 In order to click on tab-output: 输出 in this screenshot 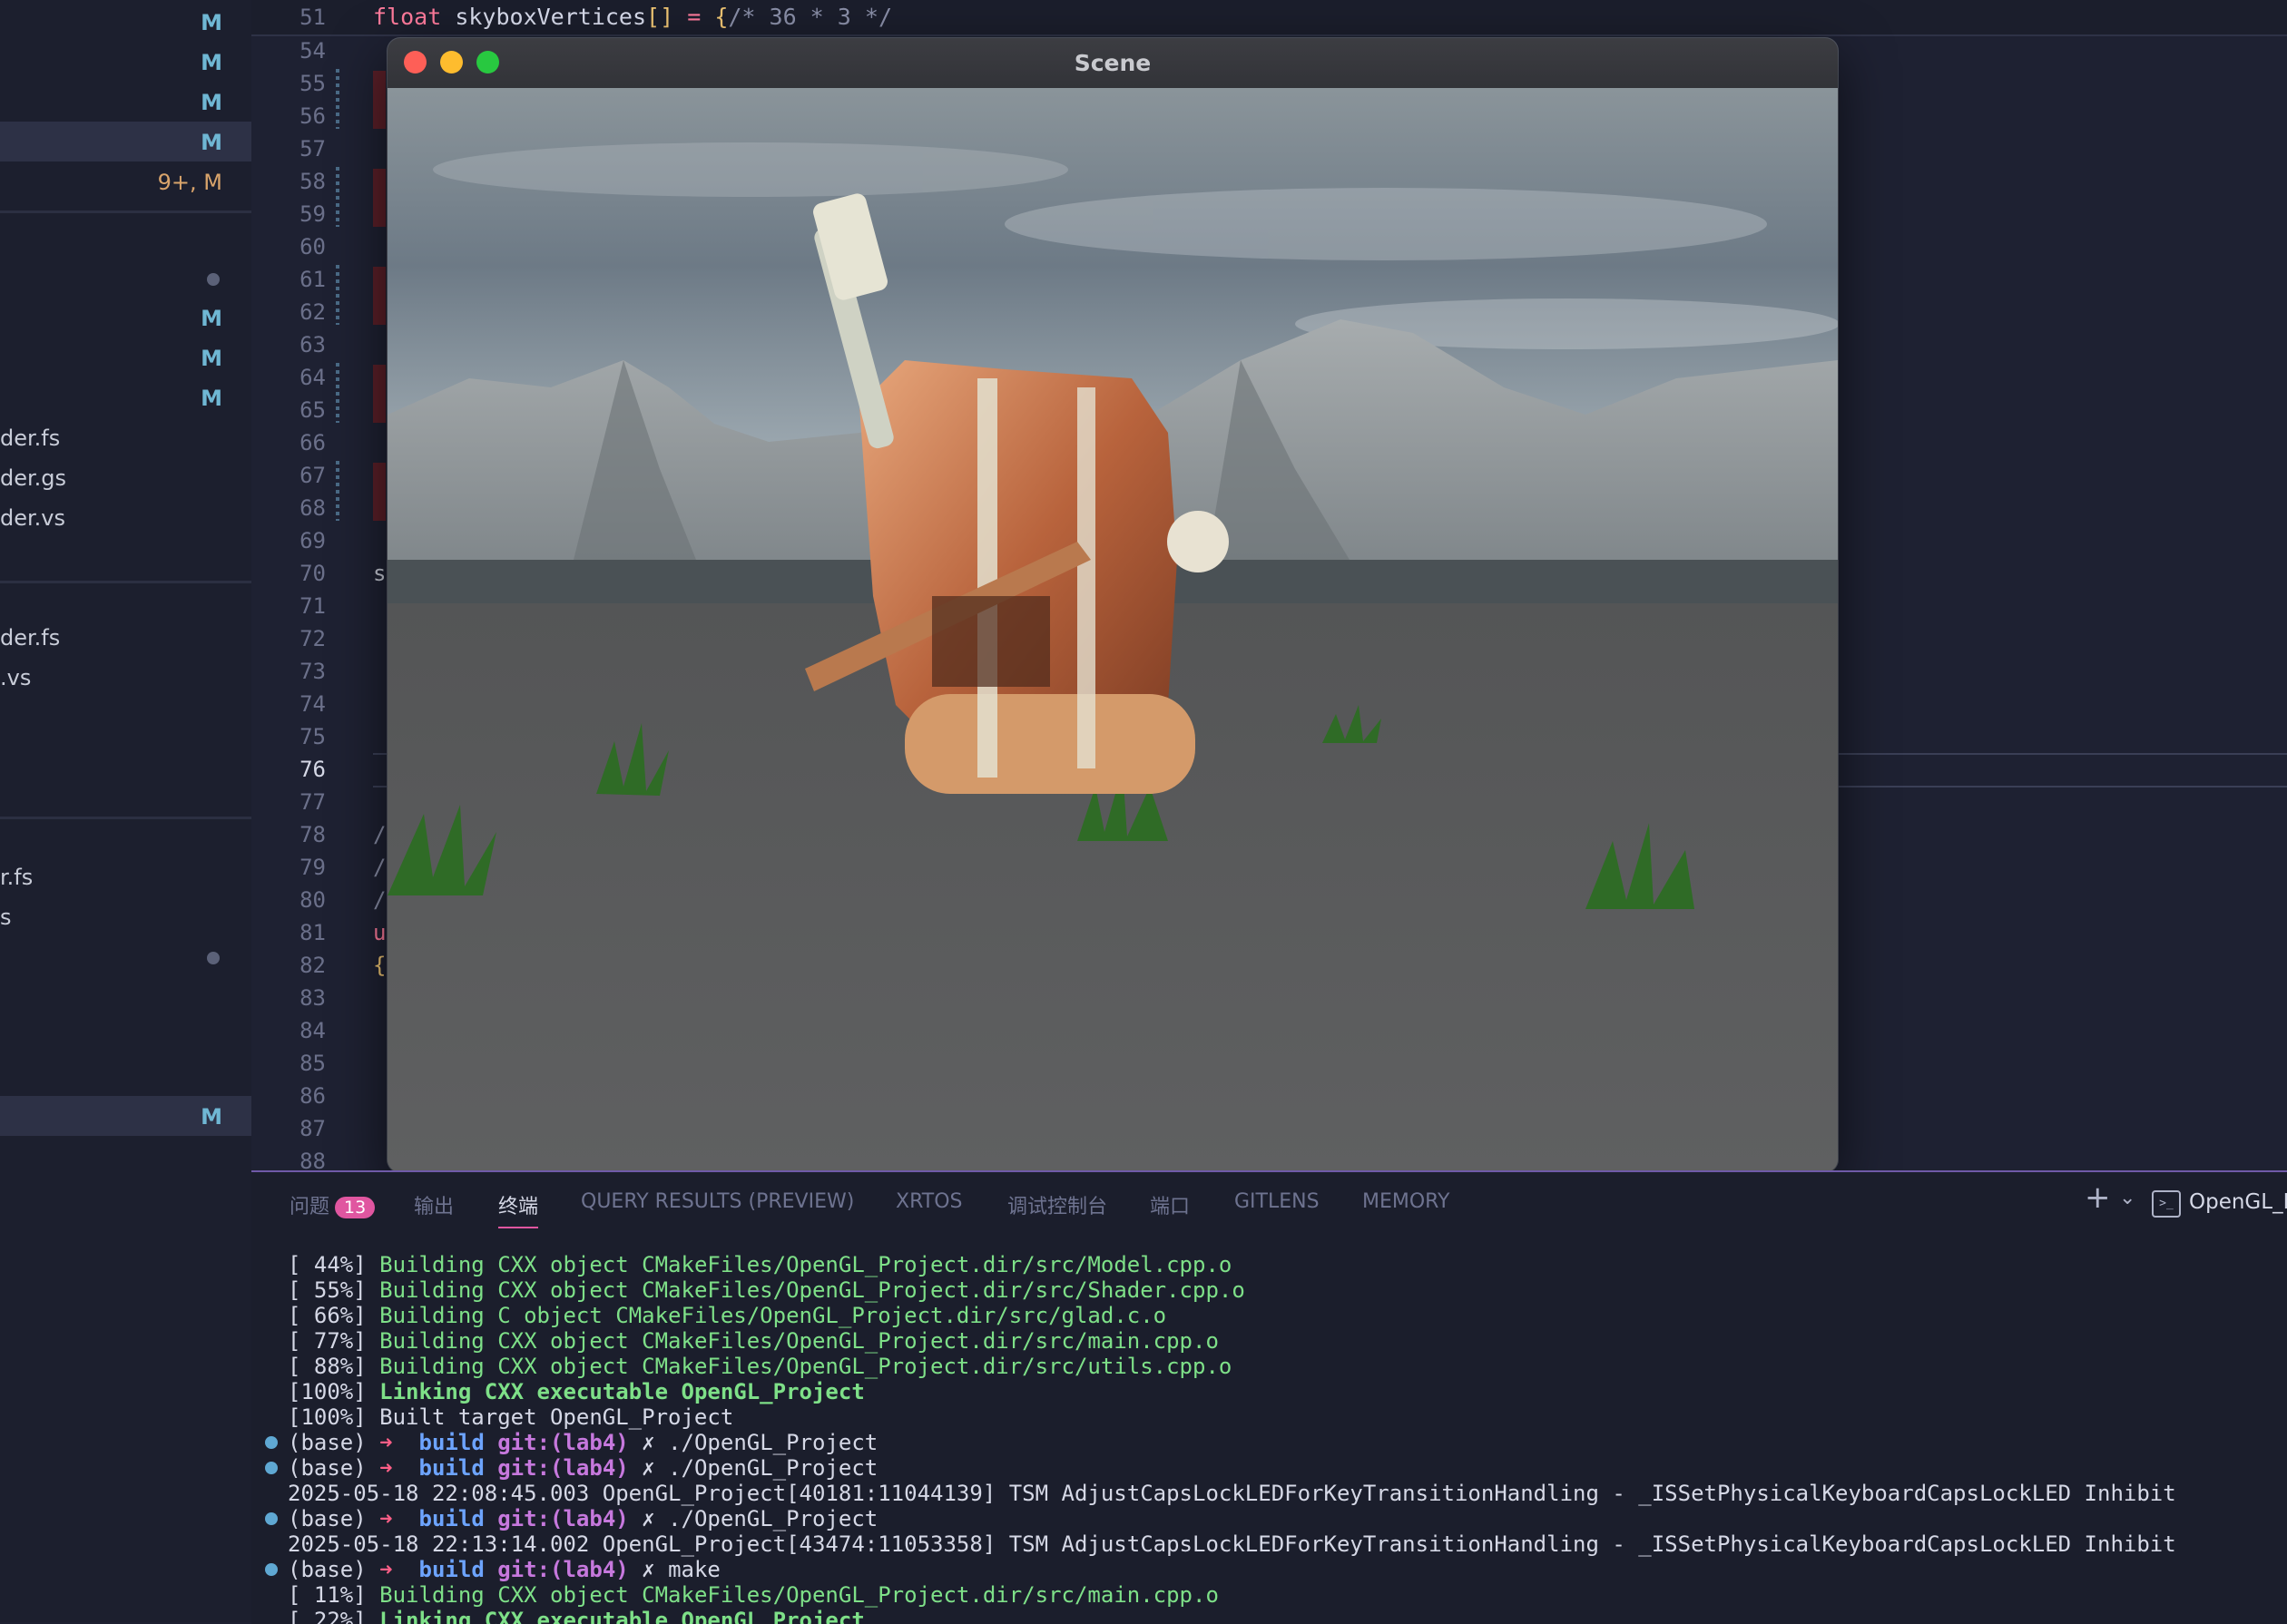, I will do `click(434, 1204)`.